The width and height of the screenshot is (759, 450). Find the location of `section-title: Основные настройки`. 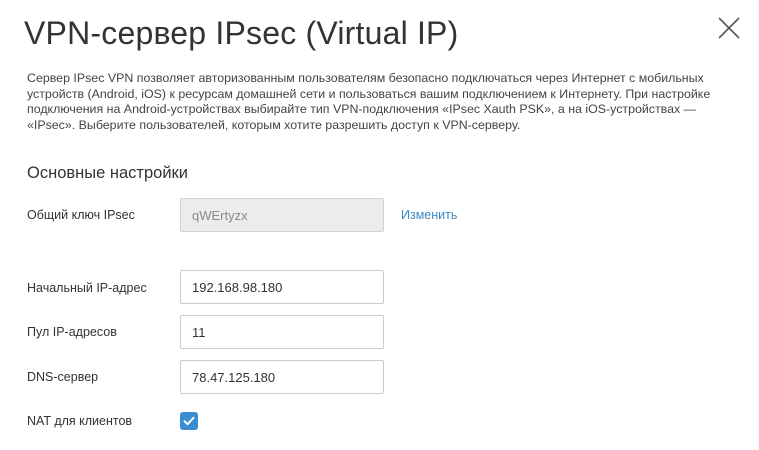

section-title: Основные настройки is located at coordinates (107, 173).